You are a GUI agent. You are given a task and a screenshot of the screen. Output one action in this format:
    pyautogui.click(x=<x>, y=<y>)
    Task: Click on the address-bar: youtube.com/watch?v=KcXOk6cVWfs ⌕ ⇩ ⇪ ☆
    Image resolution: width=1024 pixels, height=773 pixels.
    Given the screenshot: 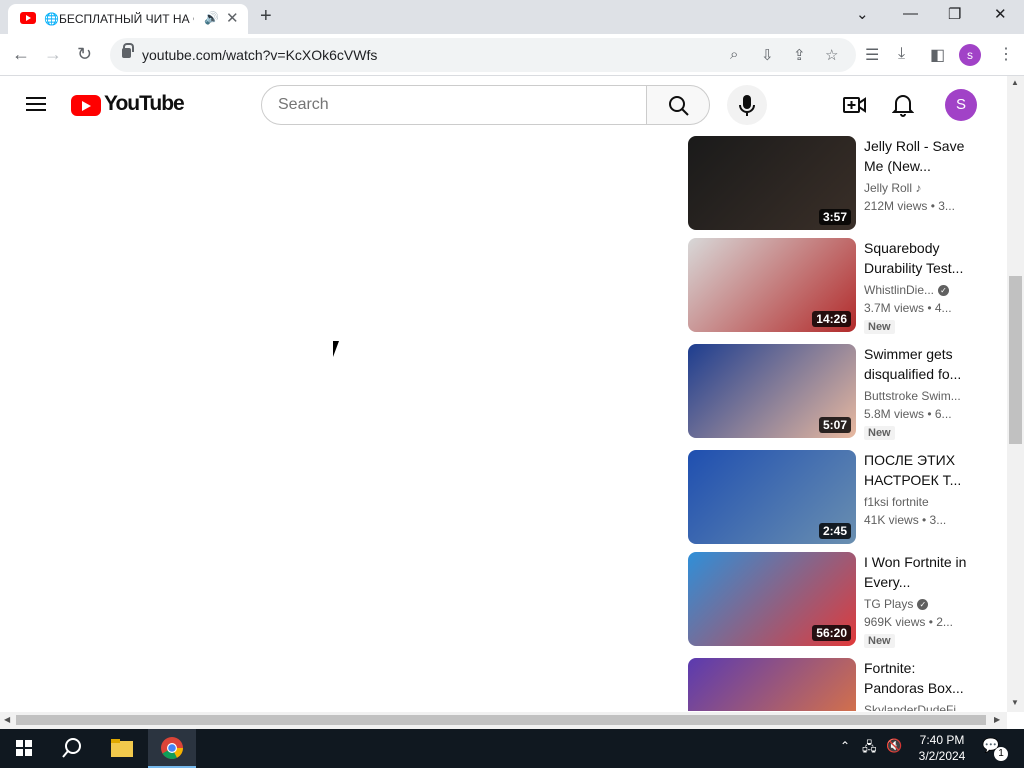 What is the action you would take?
    pyautogui.click(x=483, y=55)
    